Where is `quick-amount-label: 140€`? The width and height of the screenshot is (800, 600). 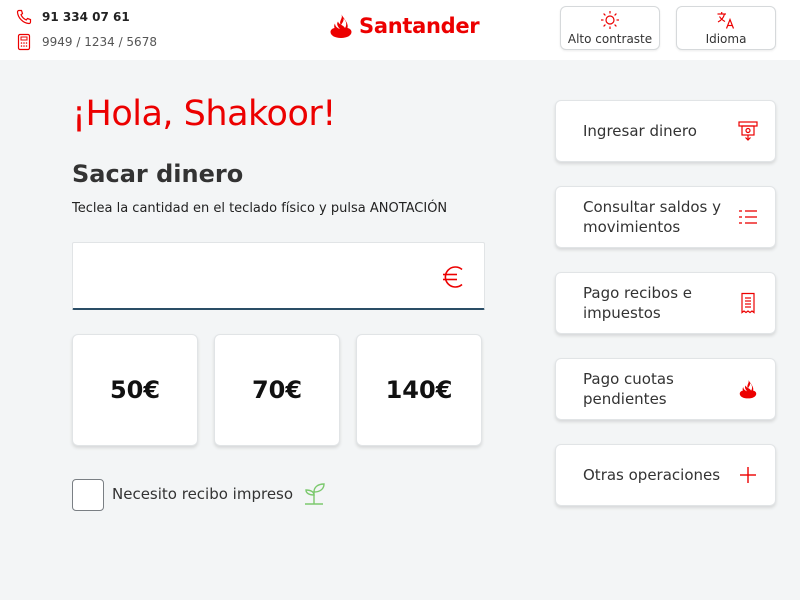
quick-amount-label: 140€ is located at coordinates (419, 390).